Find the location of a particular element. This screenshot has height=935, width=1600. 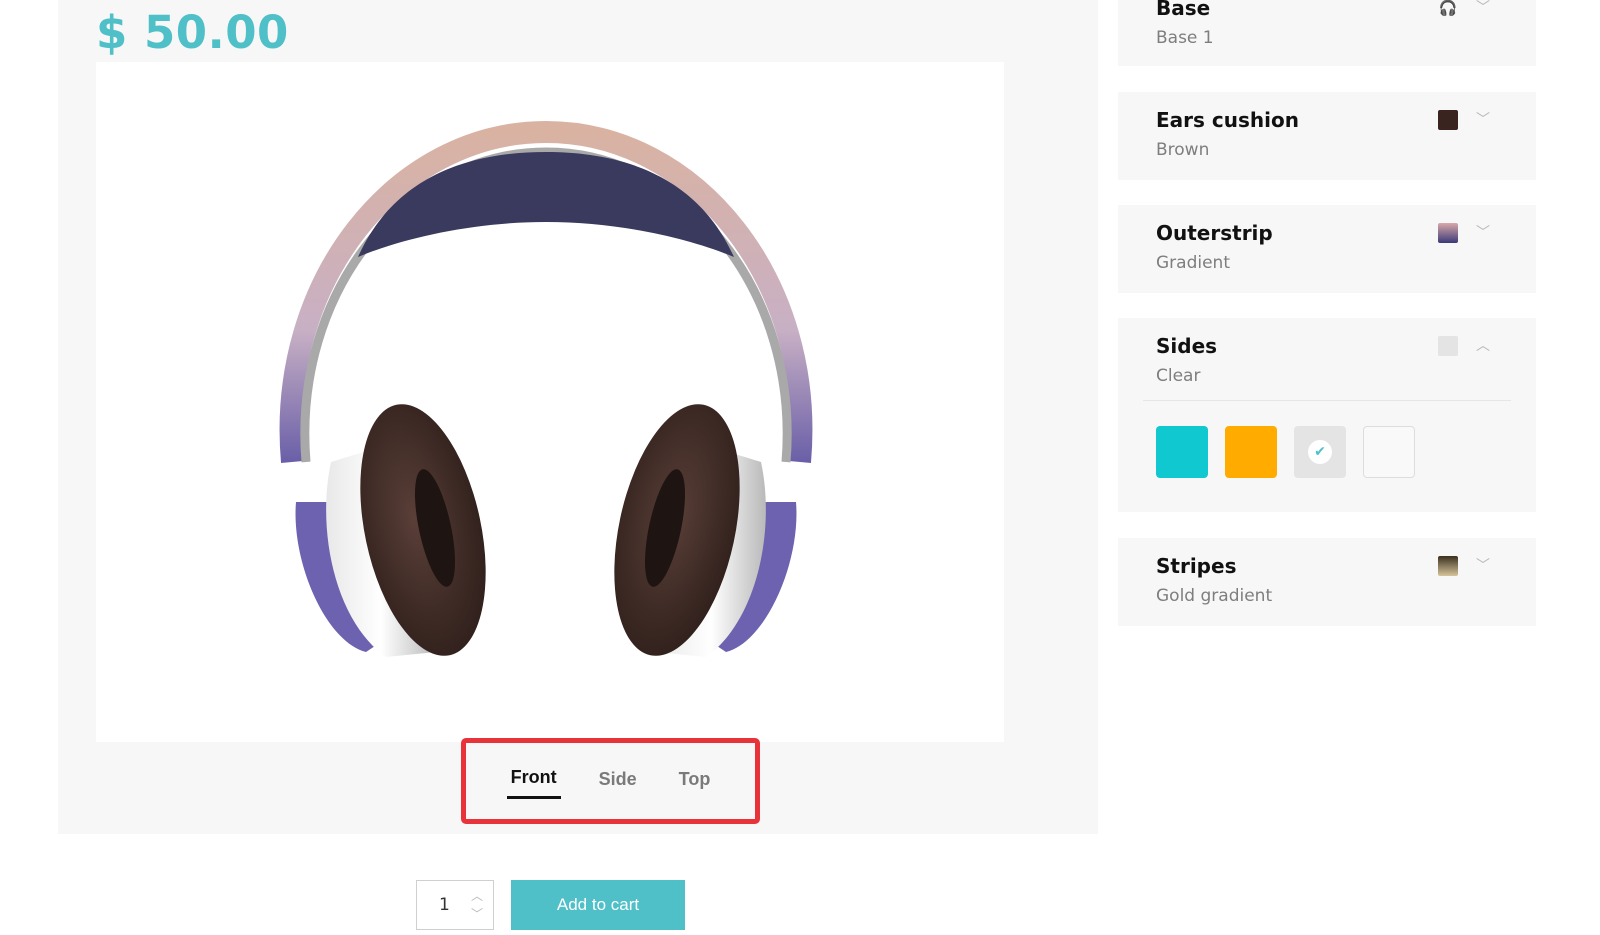

option-value: Gold gradient is located at coordinates (1214, 596).